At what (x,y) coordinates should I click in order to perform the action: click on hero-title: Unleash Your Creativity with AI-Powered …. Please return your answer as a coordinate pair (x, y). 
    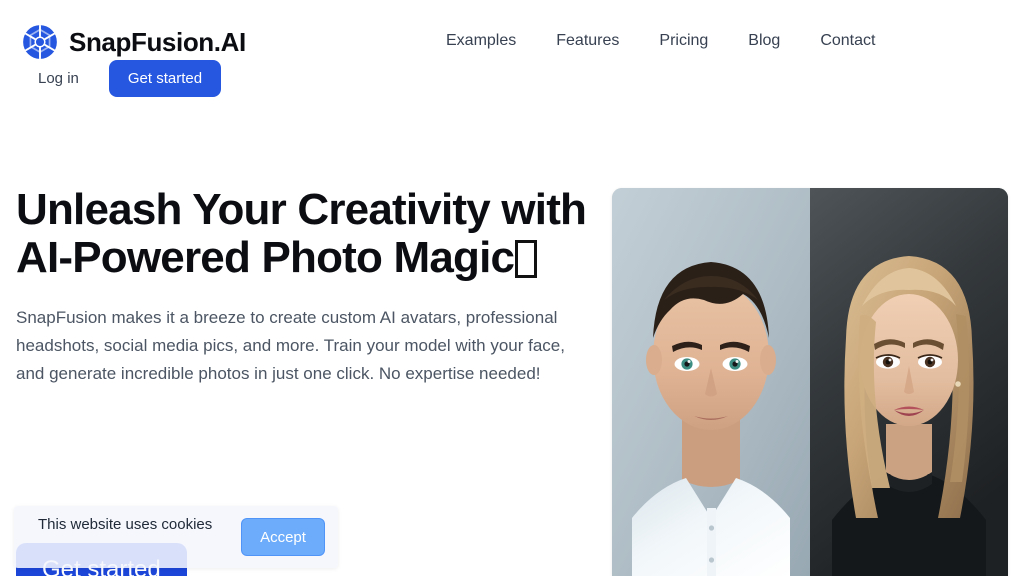
    Looking at the image, I should click on (304, 234).